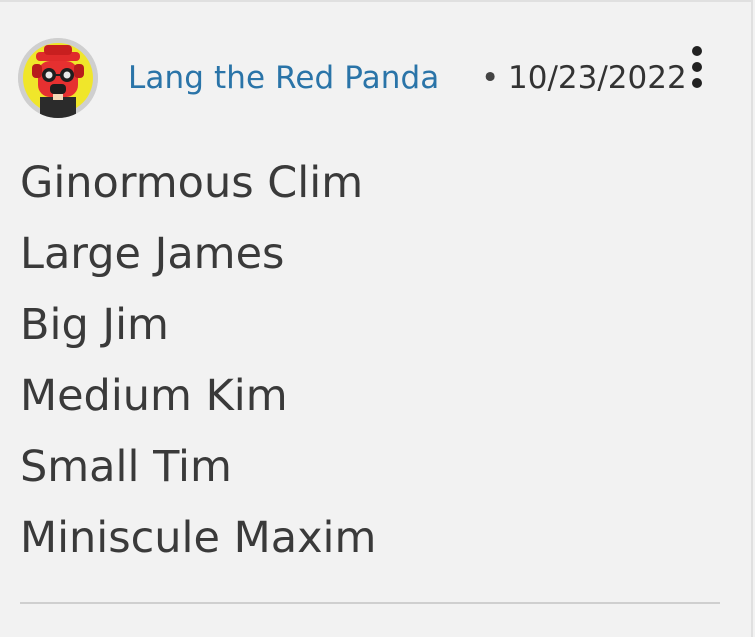 Image resolution: width=755 pixels, height=637 pixels. What do you see at coordinates (283, 78) in the screenshot?
I see `author-link: Lang the Red Panda` at bounding box center [283, 78].